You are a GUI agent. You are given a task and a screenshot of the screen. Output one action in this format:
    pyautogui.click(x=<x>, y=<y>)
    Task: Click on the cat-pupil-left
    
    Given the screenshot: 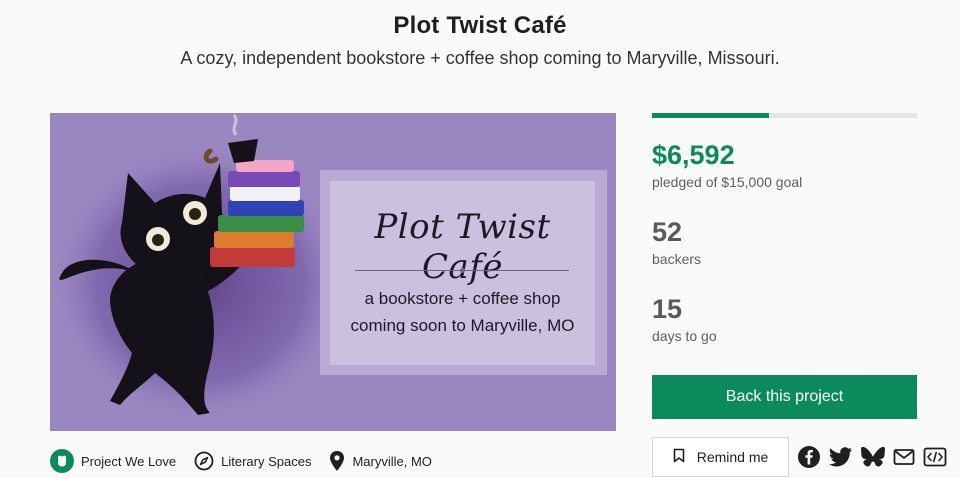 What is the action you would take?
    pyautogui.click(x=158, y=240)
    